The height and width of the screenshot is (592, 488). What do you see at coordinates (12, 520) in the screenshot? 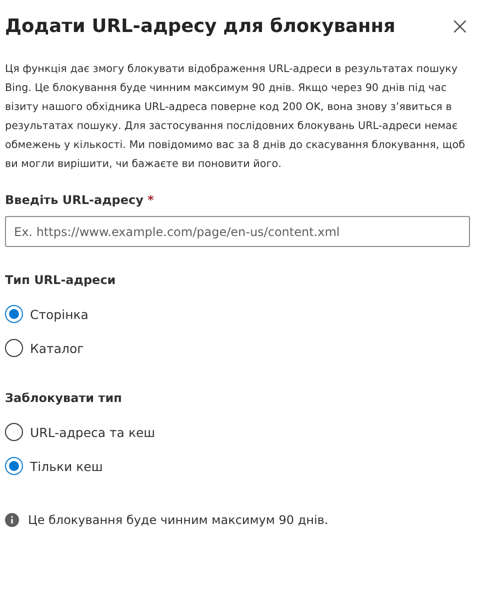
I see `info-icon` at bounding box center [12, 520].